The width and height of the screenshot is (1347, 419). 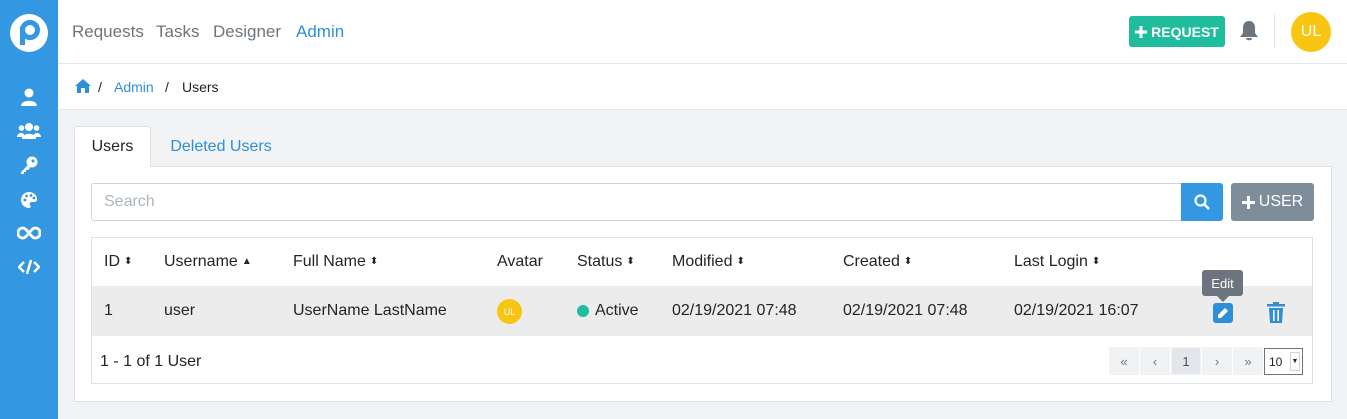 I want to click on search-button, so click(x=1202, y=202).